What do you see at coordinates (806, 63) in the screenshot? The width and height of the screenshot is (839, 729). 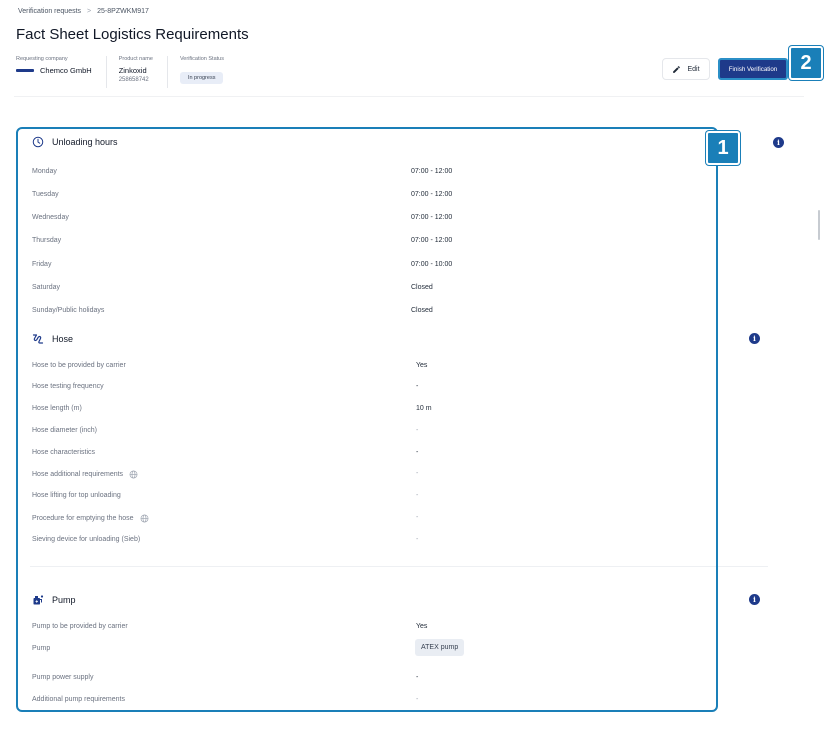 I see `callout-badge-2: 2` at bounding box center [806, 63].